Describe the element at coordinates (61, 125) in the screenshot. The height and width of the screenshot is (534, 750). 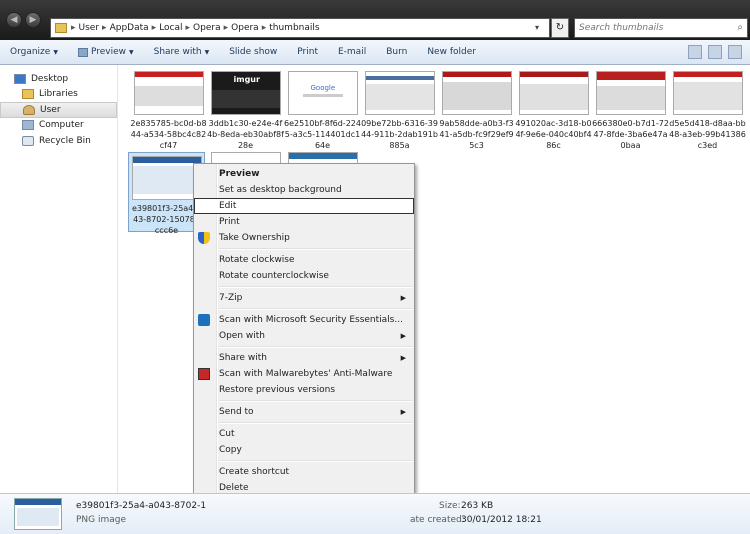
I see `sidebar-item-label: Computer` at that location.